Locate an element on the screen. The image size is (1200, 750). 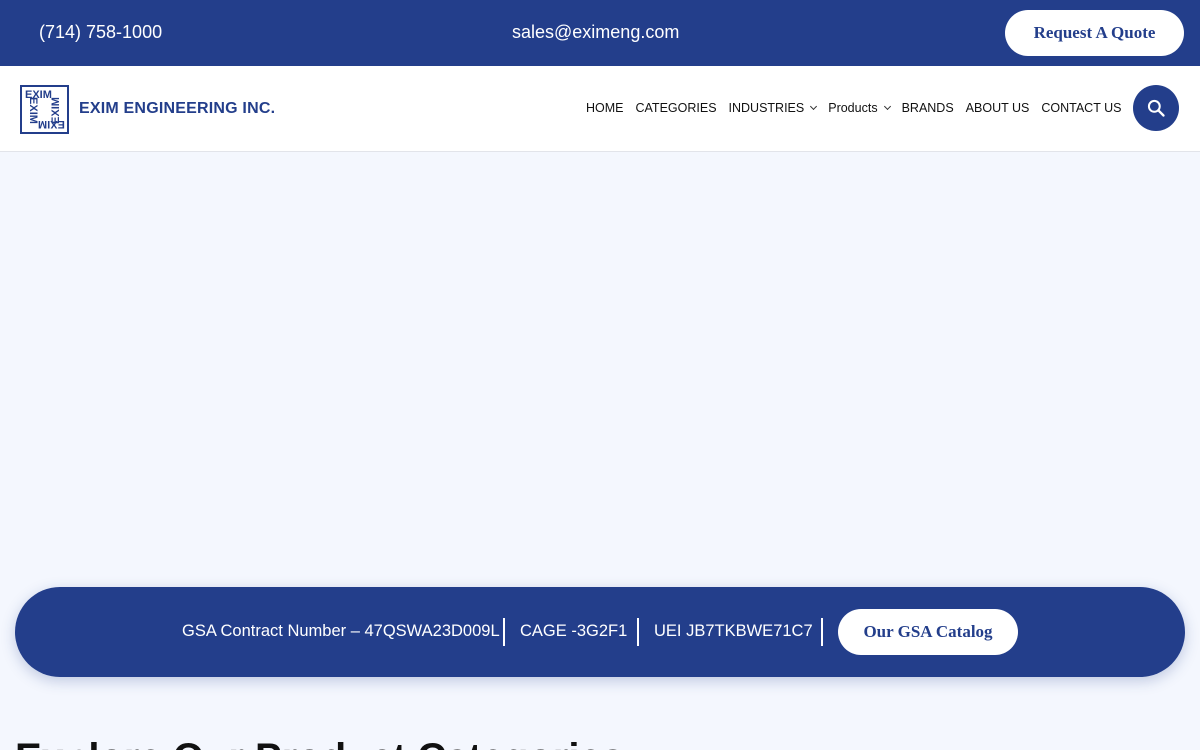
search-button is located at coordinates (1156, 108).